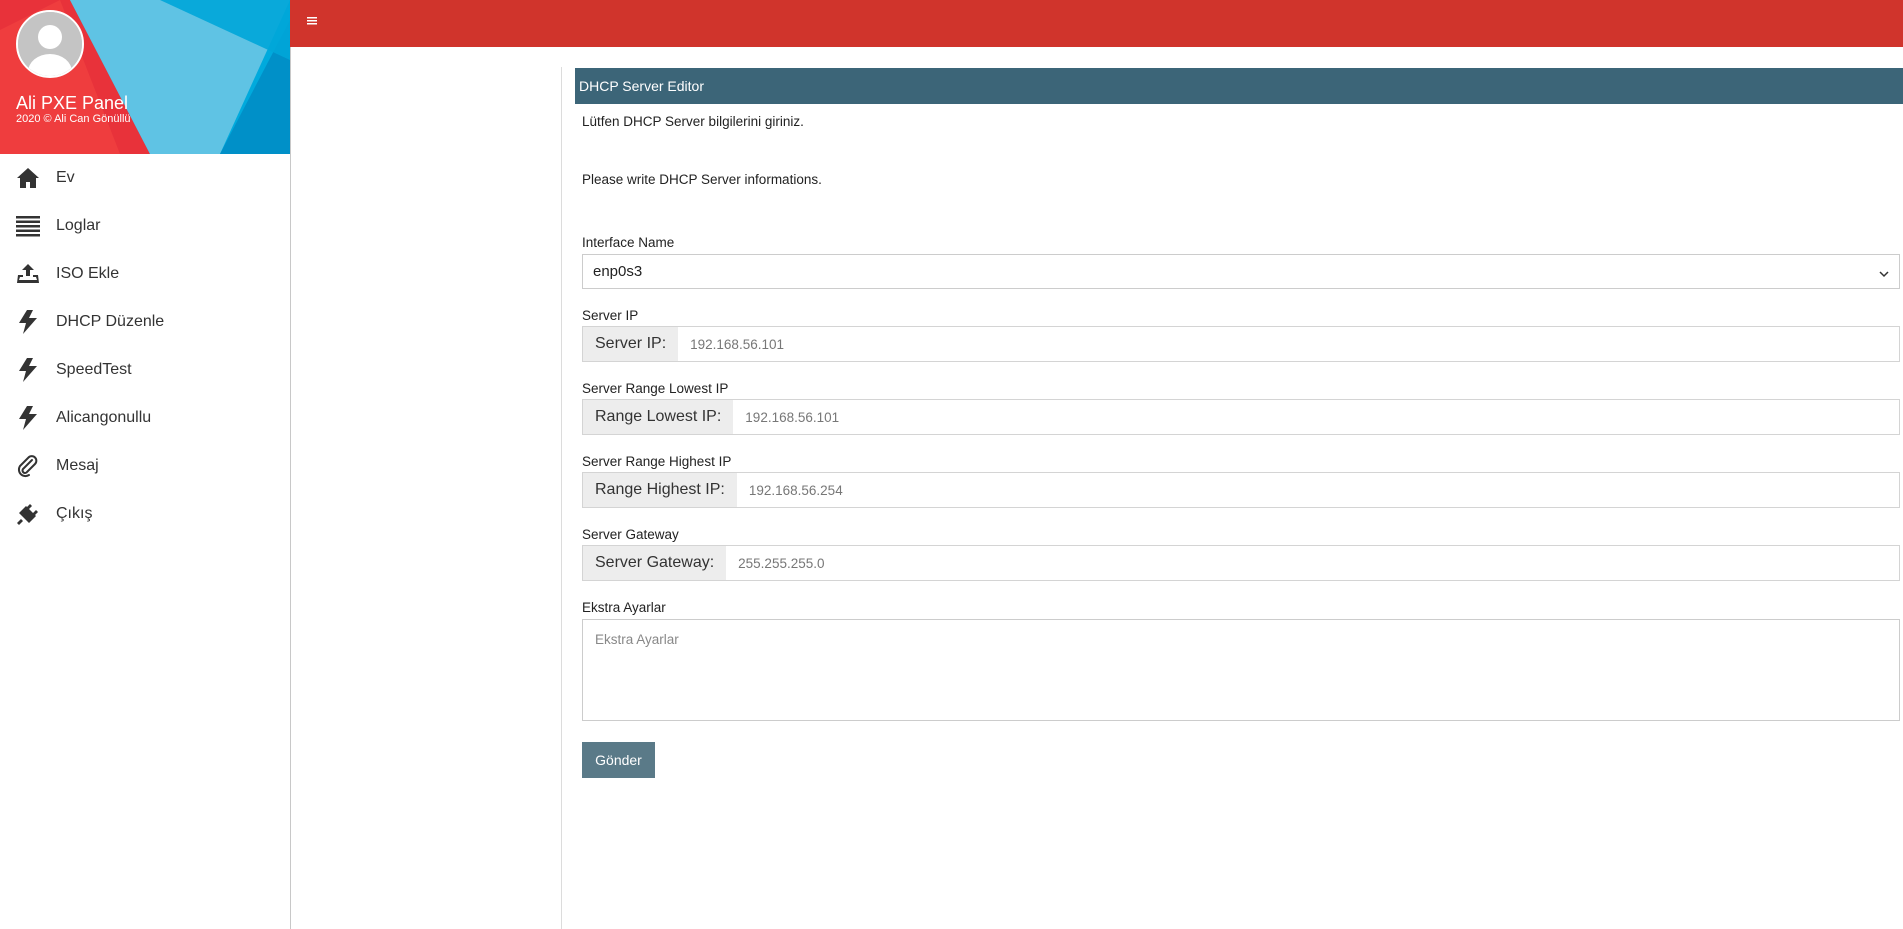 This screenshot has width=1903, height=929. I want to click on sidebar-item-label: Loglar, so click(78, 225).